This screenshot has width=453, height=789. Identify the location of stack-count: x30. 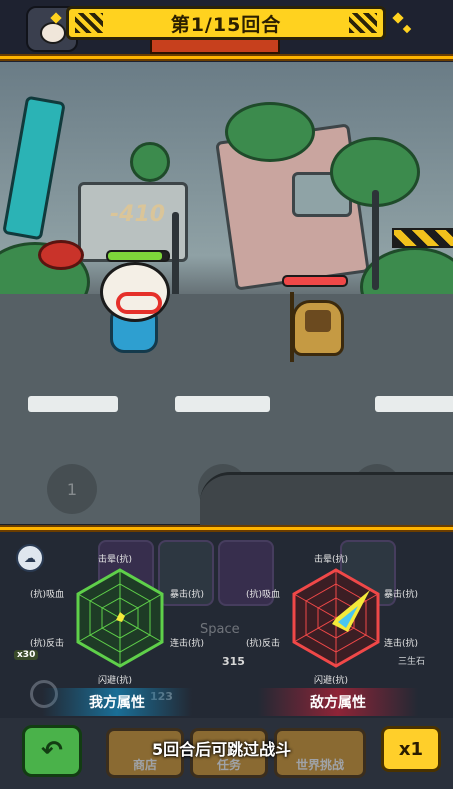
(26, 655).